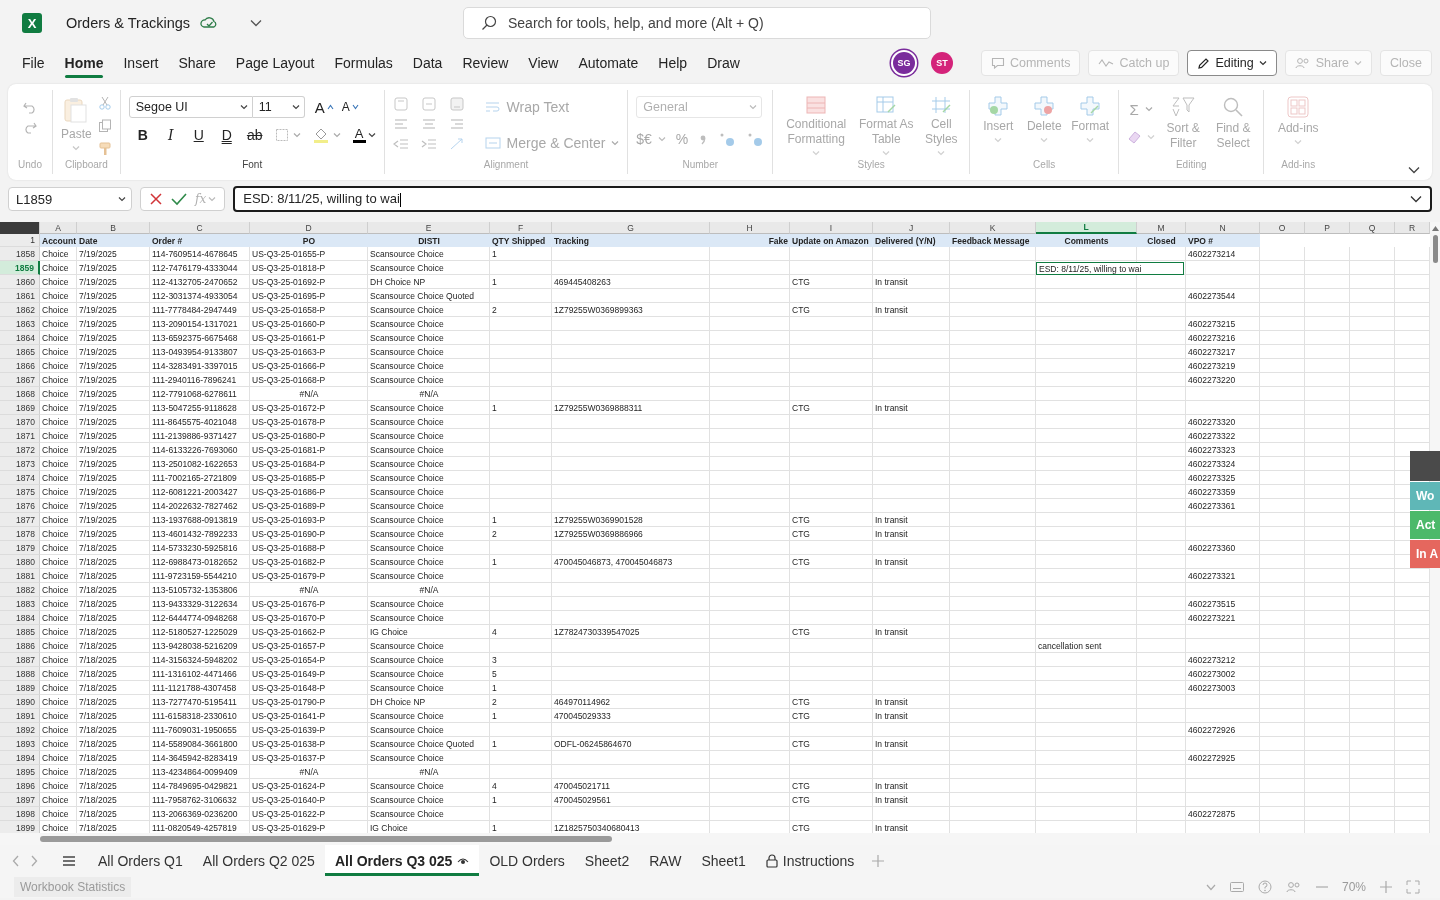 This screenshot has width=1440, height=900. What do you see at coordinates (1282, 228) in the screenshot?
I see `column-header: O` at bounding box center [1282, 228].